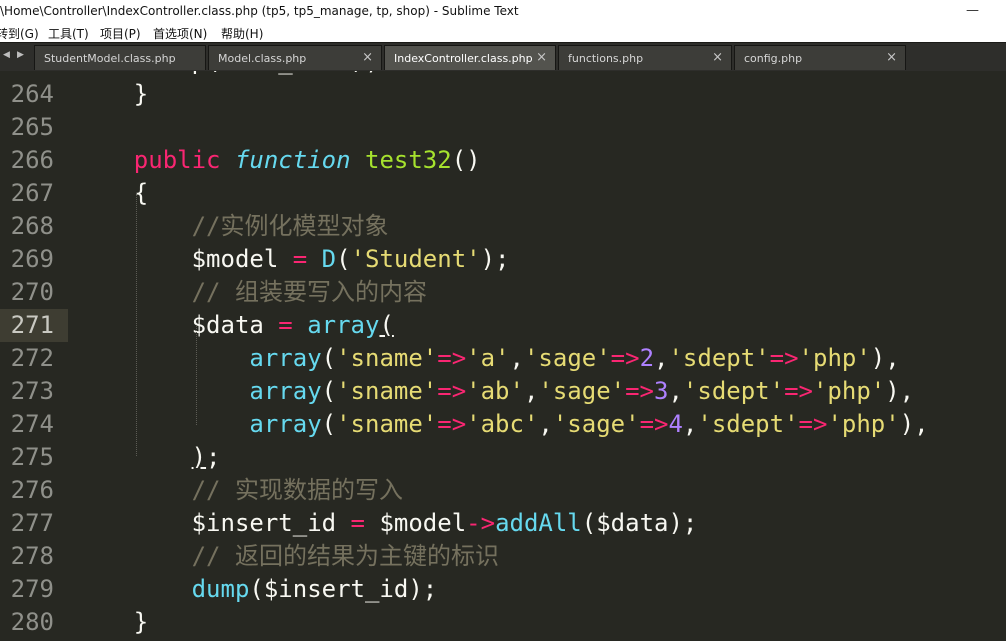  Describe the element at coordinates (503, 32) in the screenshot. I see `menu-bar: 转到(G) 工具(T) 项目(P) 首选项(N) 帮助(H)` at that location.